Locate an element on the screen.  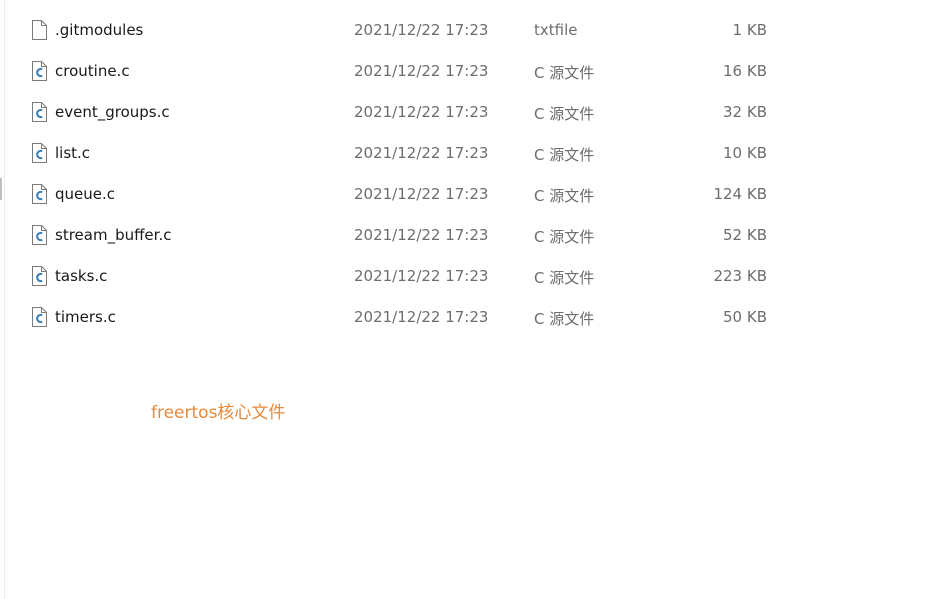
file-row: tasks.c 2021/12/22 17:23 C 源文件 223 KB is located at coordinates (463, 276).